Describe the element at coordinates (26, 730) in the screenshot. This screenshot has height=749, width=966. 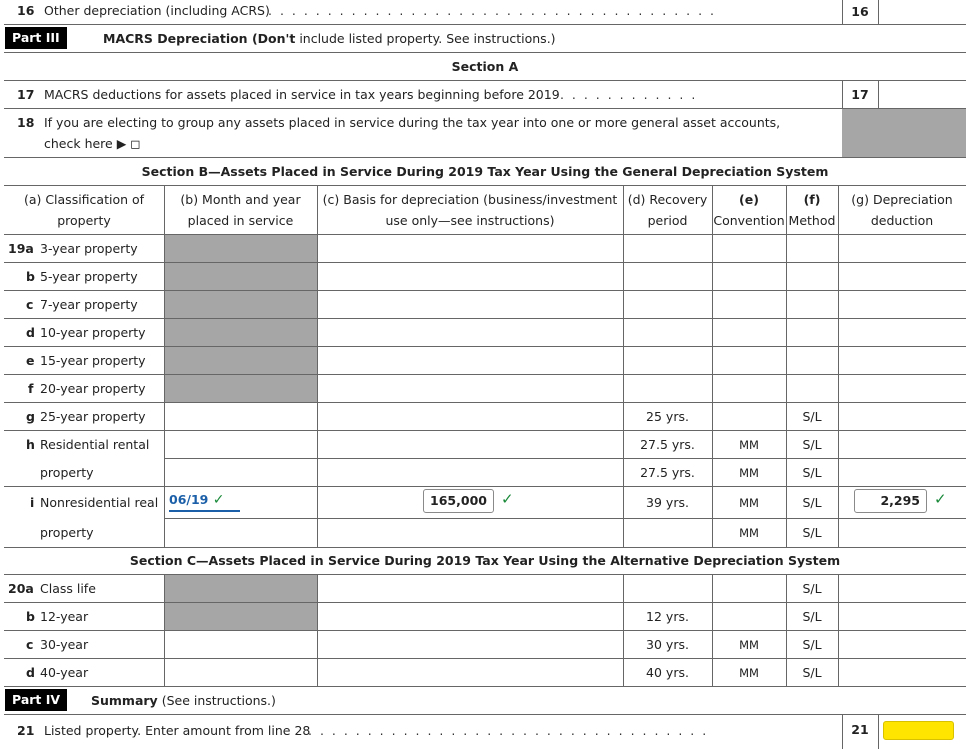
I see `line-21-number: 21` at that location.